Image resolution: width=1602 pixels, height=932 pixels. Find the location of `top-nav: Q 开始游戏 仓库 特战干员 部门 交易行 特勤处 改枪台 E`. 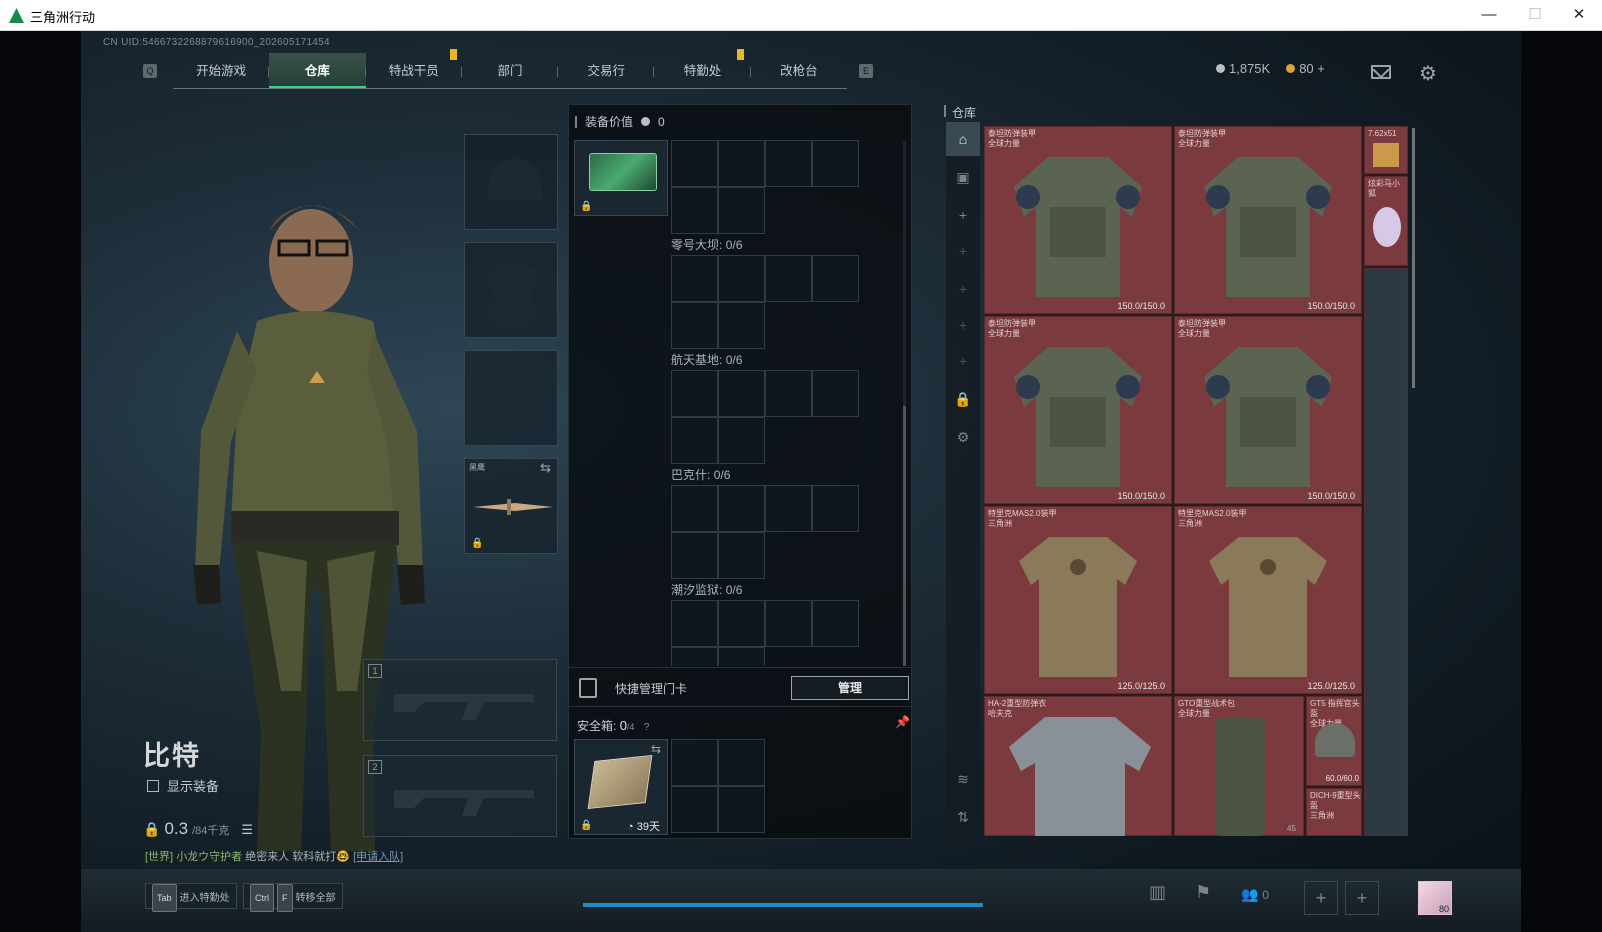

top-nav: Q 开始游戏 仓库 特战干员 部门 交易行 特勤处 改枪台 E is located at coordinates (507, 69).